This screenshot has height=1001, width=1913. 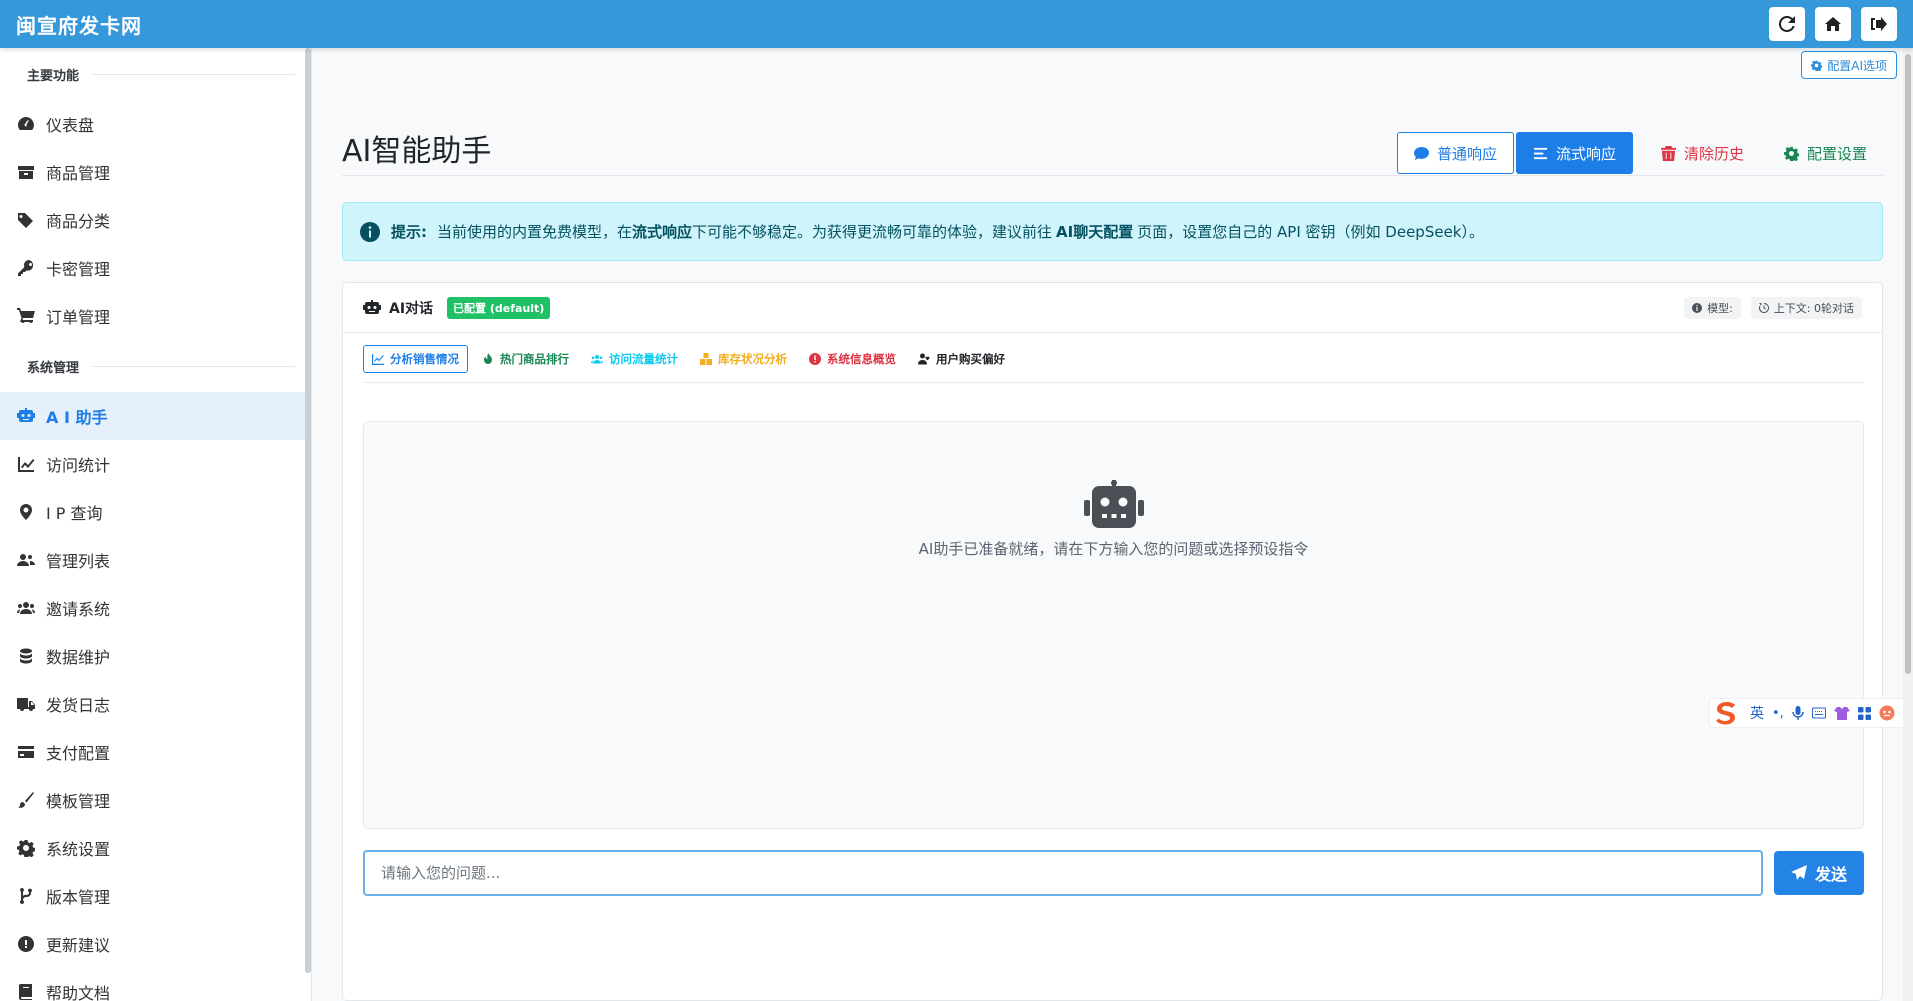 What do you see at coordinates (1857, 65) in the screenshot?
I see `config-ai-options-label: 配置AI选项` at bounding box center [1857, 65].